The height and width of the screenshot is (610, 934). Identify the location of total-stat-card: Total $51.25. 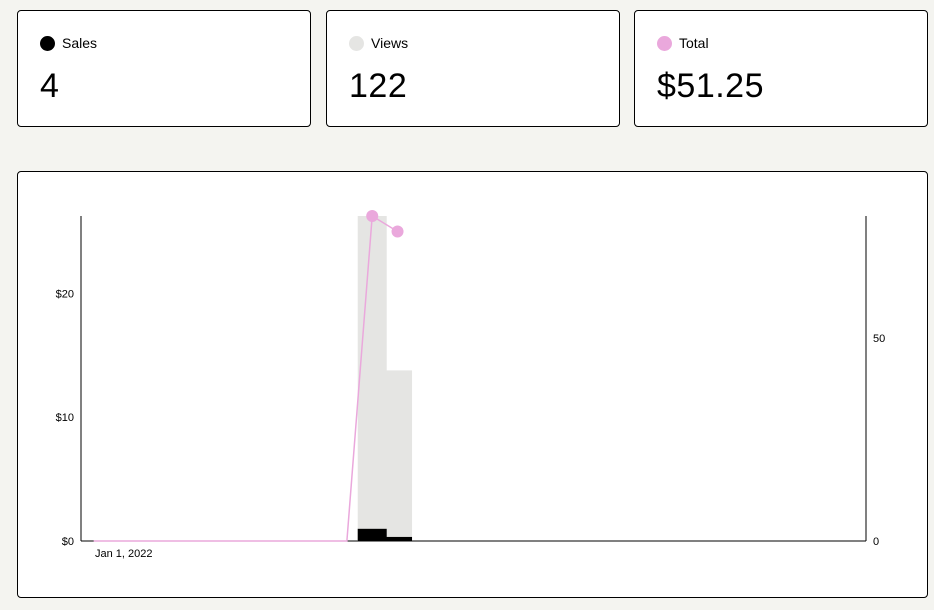
(781, 68).